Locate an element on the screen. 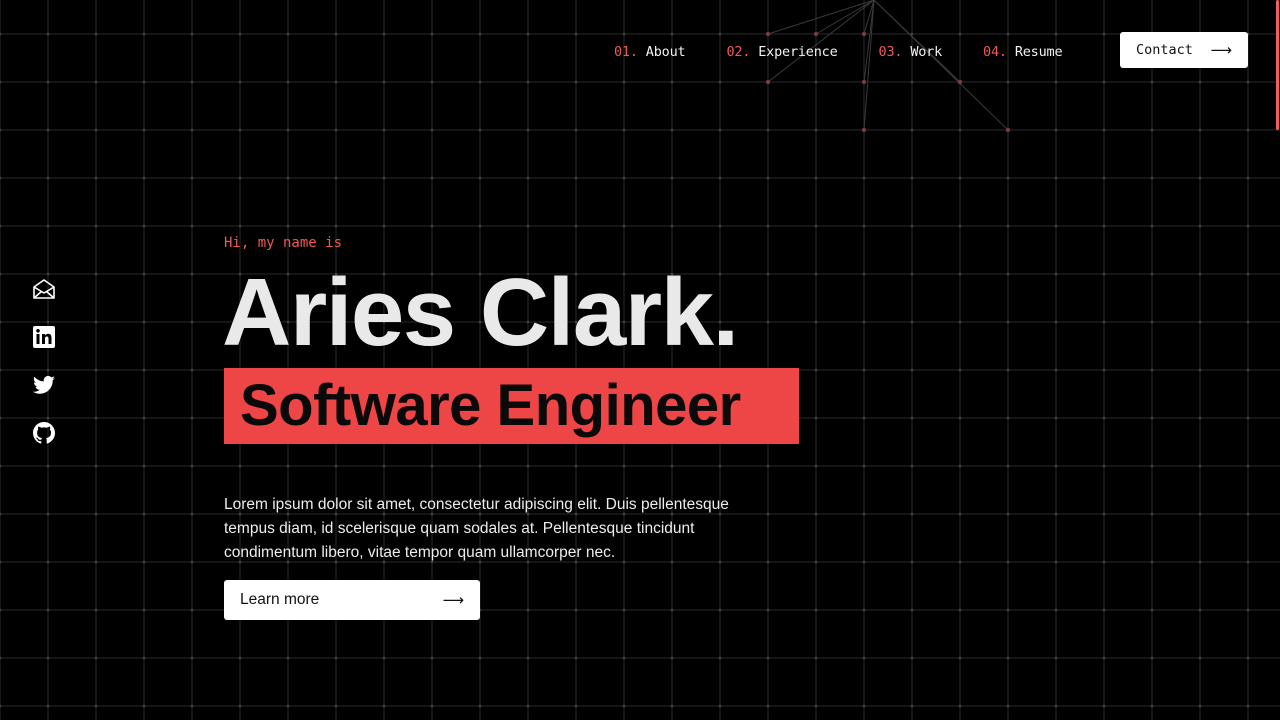 The image size is (1280, 720). hero-role: Software Engineer is located at coordinates (490, 405).